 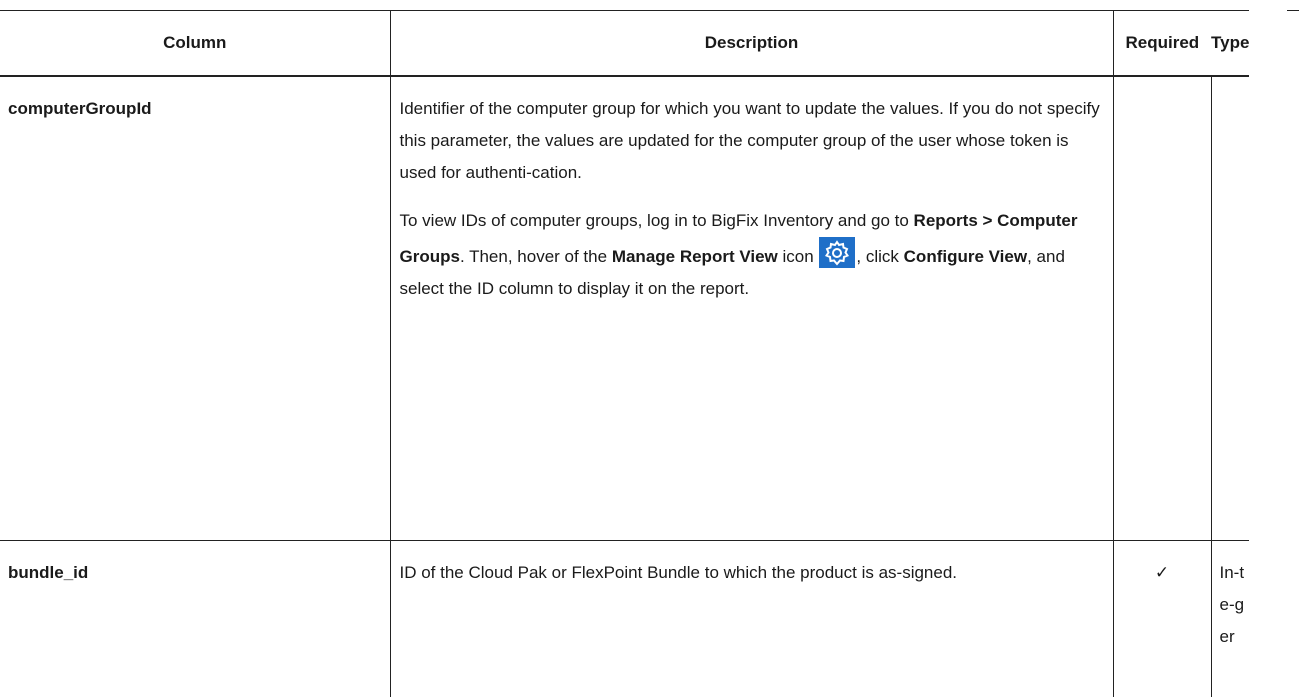 I want to click on param-name: bundle_id, so click(x=195, y=619).